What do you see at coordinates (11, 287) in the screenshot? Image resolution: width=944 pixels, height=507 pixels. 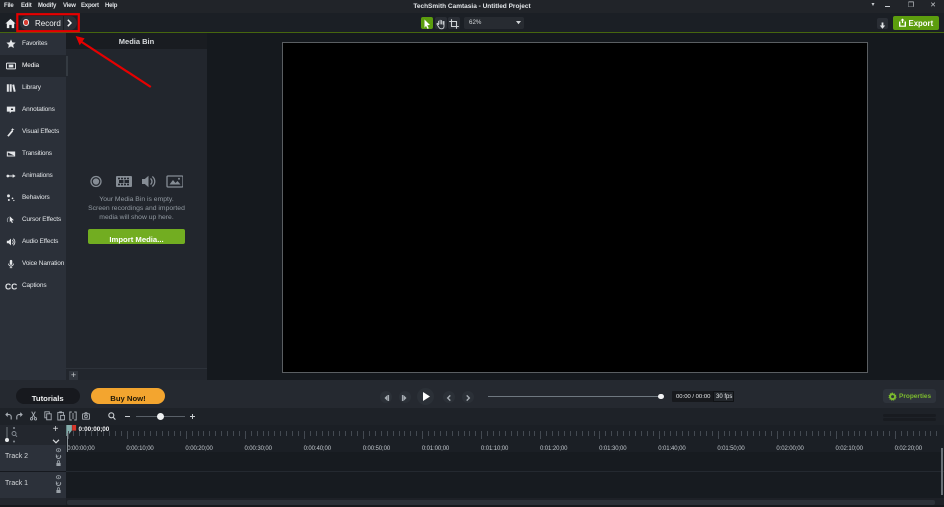 I see `svg-text: CC` at bounding box center [11, 287].